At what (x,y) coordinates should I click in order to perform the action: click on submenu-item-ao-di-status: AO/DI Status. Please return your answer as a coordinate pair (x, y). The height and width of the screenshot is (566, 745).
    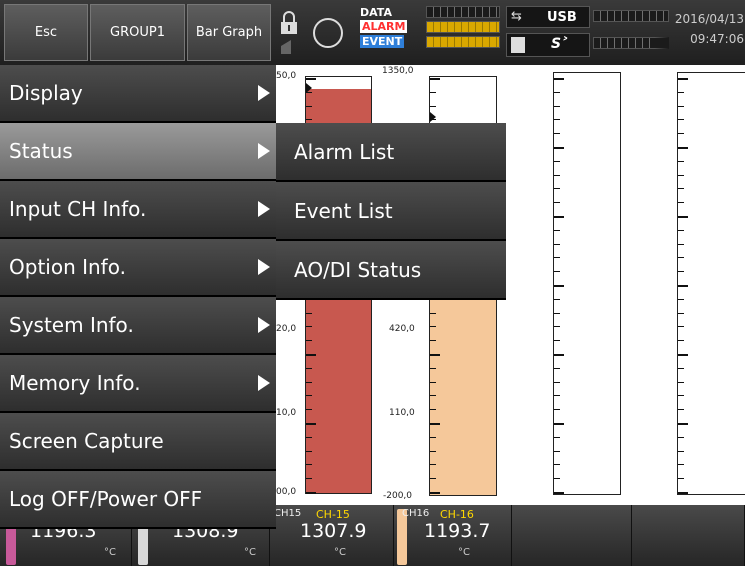
    Looking at the image, I should click on (391, 270).